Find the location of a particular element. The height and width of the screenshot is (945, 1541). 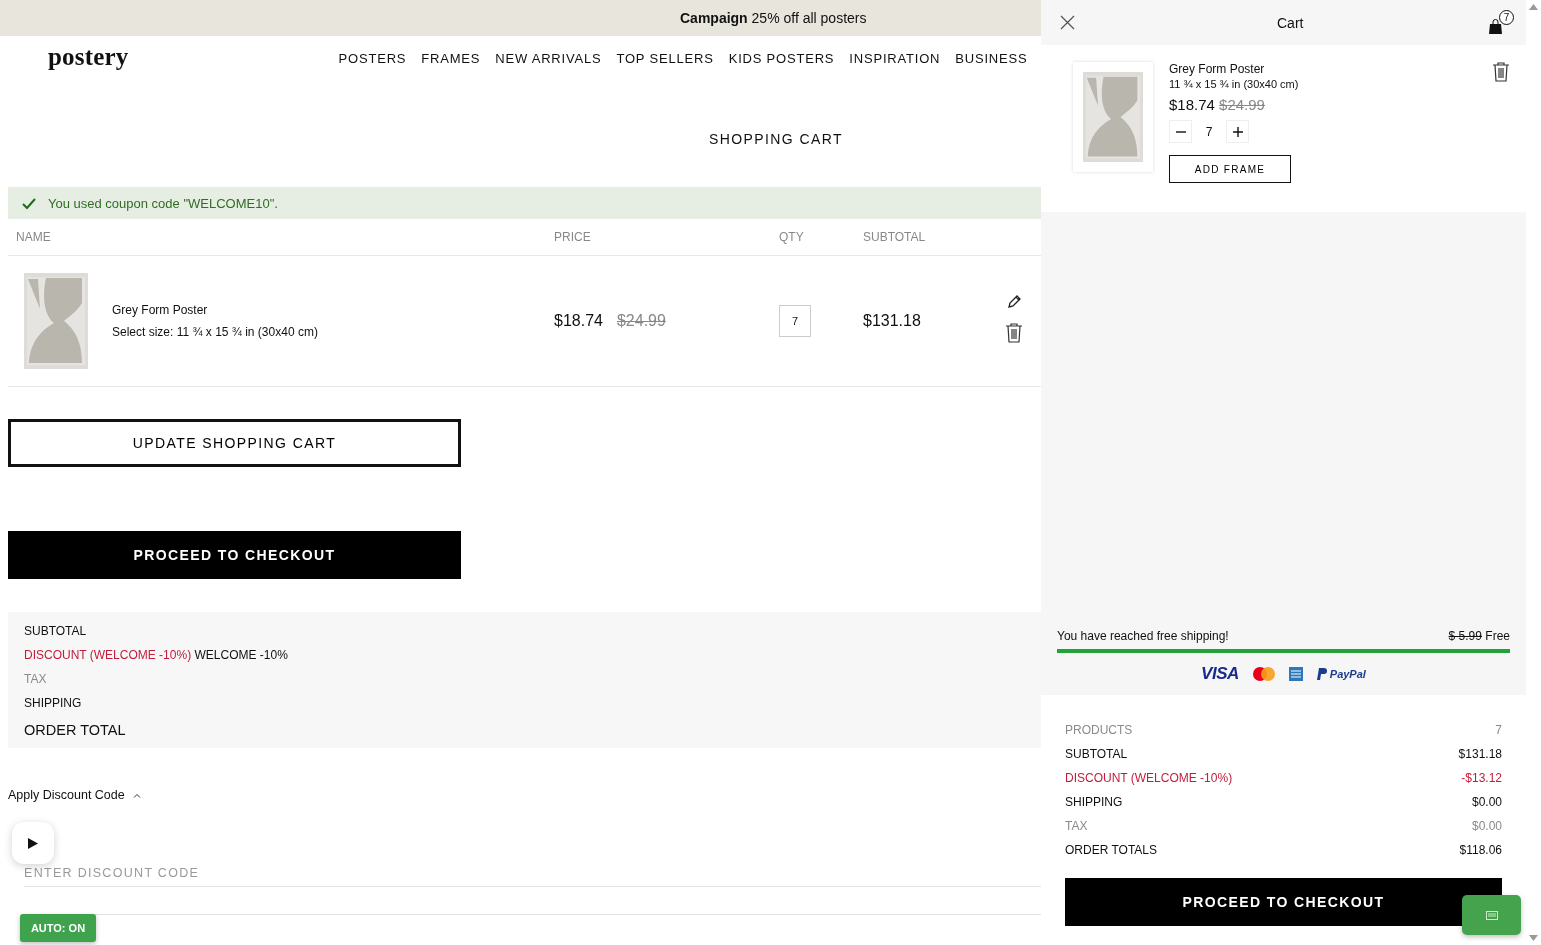

plus-icon is located at coordinates (1237, 131).